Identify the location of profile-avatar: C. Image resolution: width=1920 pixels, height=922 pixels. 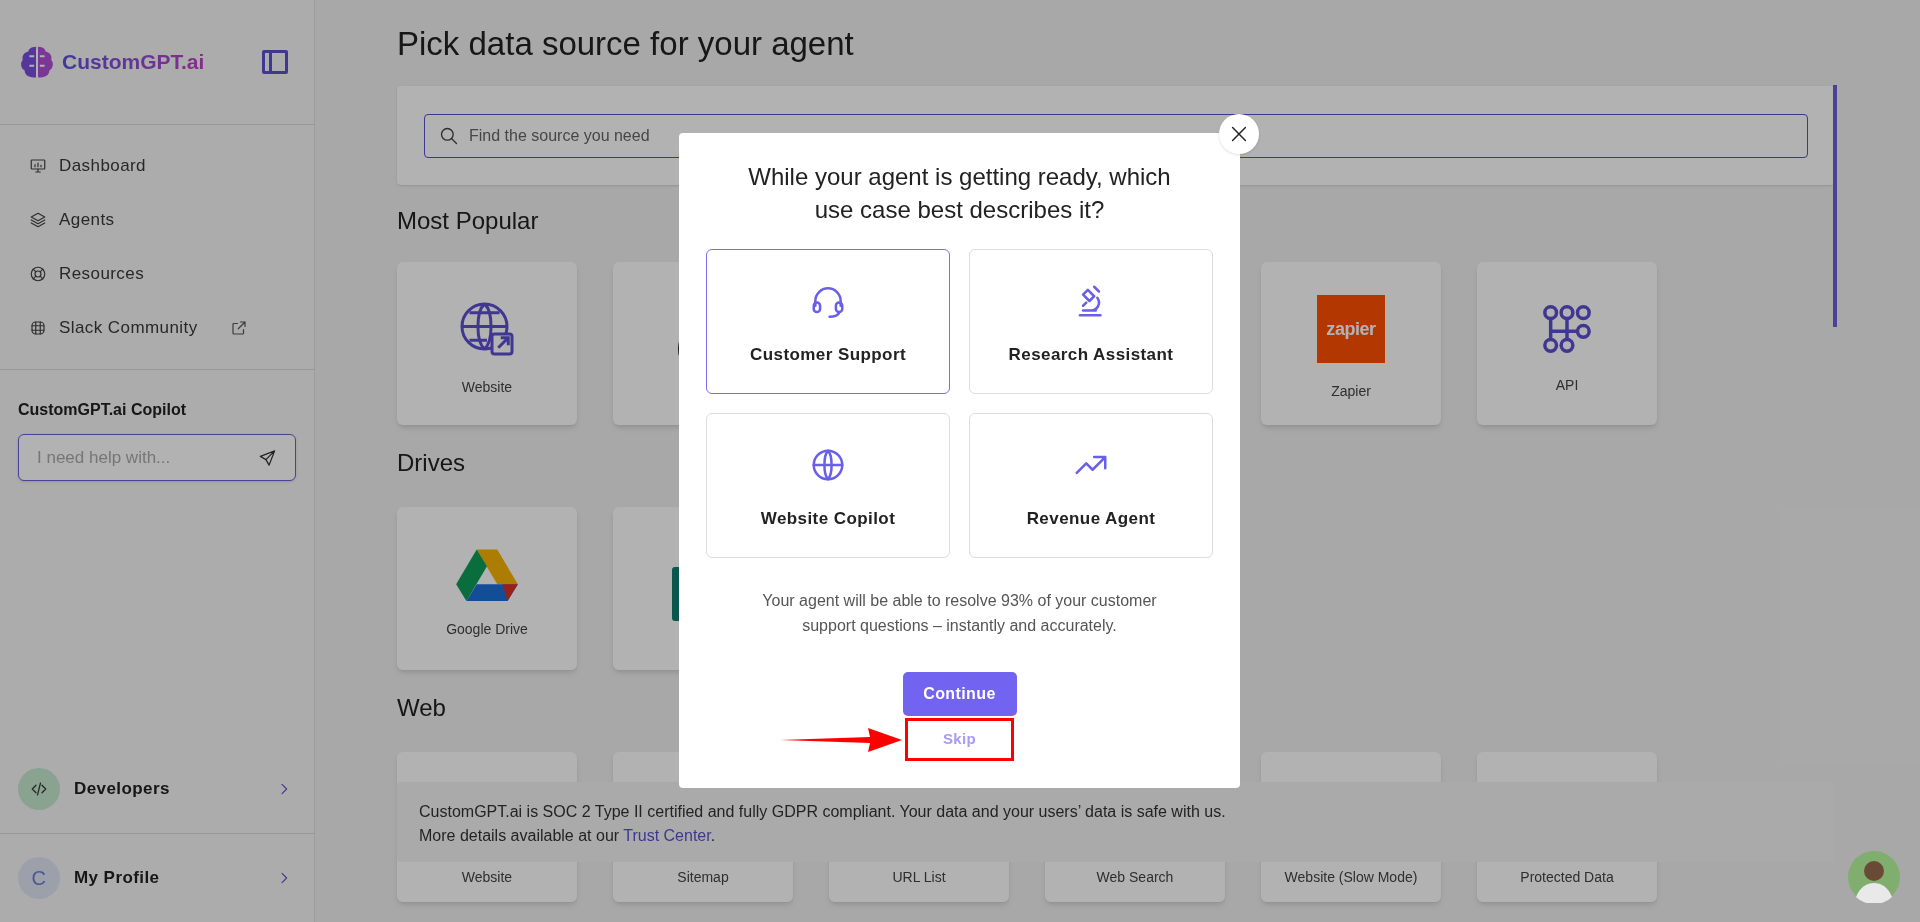
(39, 878).